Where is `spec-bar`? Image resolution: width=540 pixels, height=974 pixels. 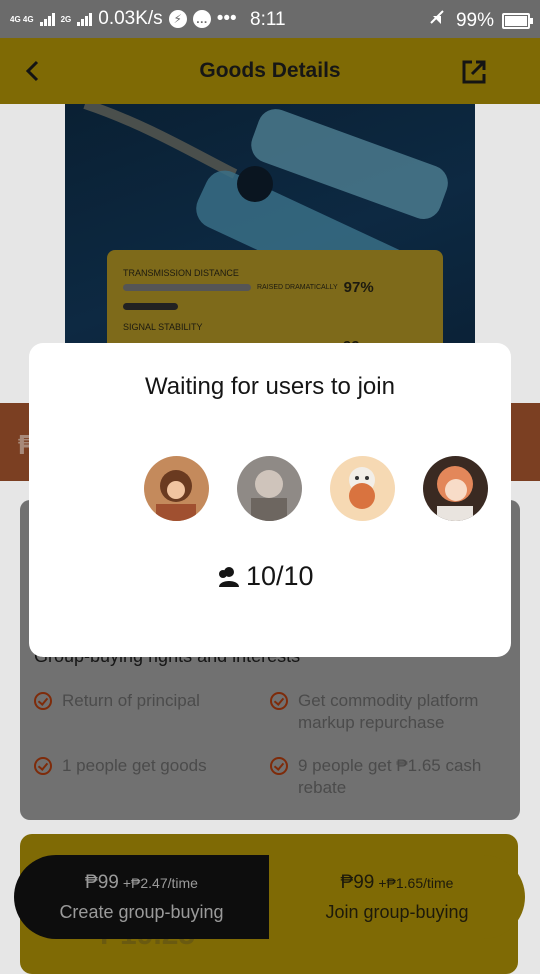 spec-bar is located at coordinates (187, 287).